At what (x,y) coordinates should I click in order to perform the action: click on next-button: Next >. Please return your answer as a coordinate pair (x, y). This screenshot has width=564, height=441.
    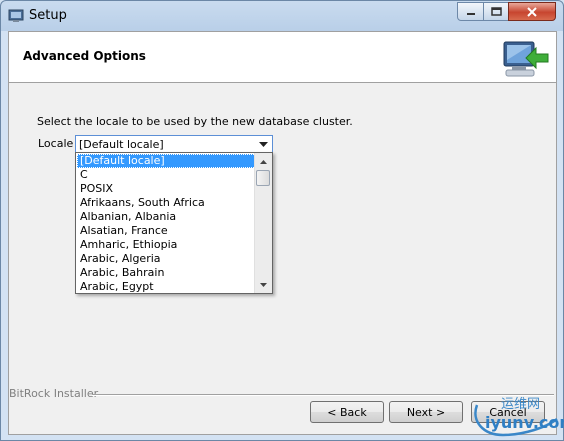
    Looking at the image, I should click on (426, 412).